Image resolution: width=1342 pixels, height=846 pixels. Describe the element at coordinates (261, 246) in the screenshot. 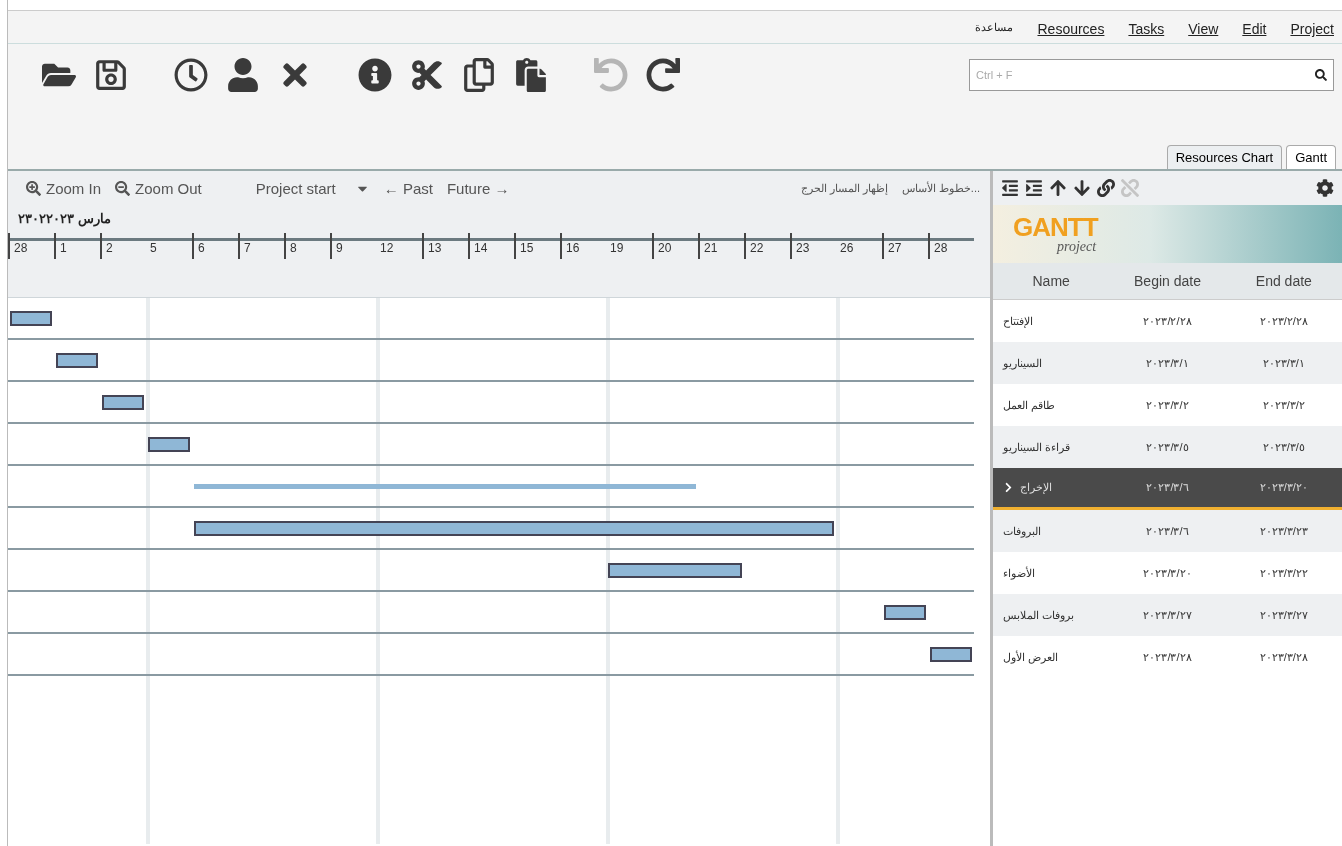

I see `day-tick: 7` at that location.